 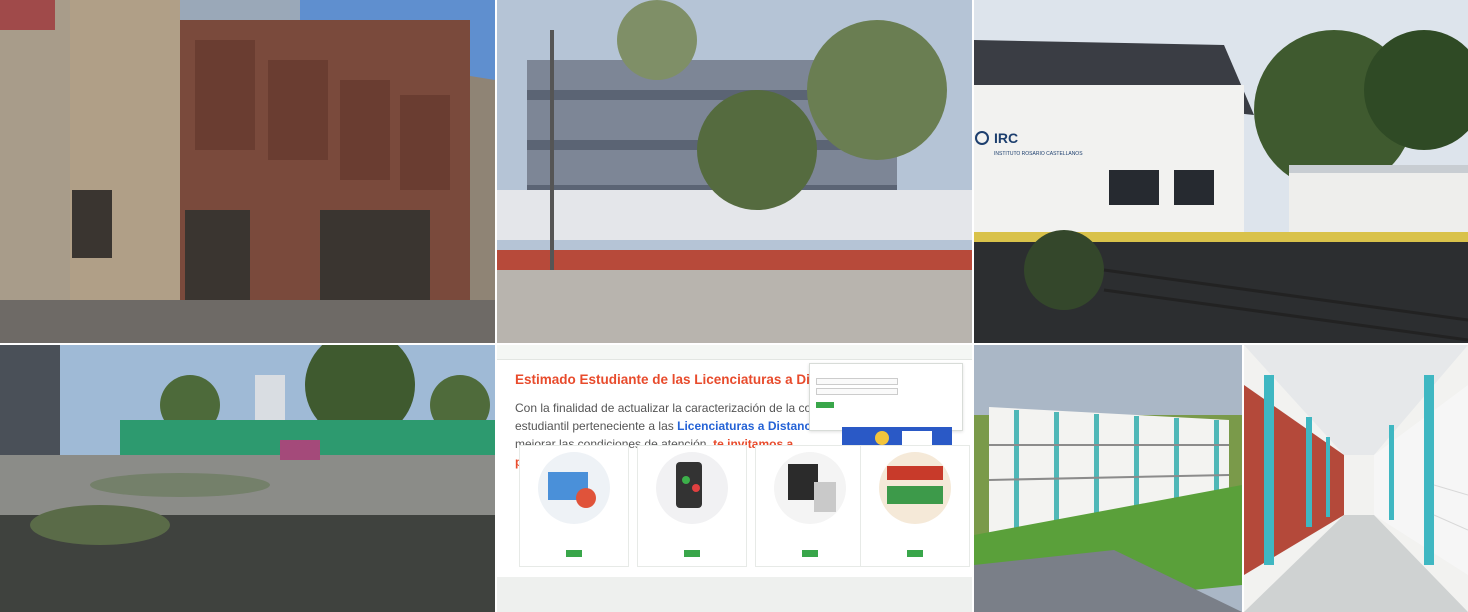 I want to click on card-3-image, so click(x=810, y=488).